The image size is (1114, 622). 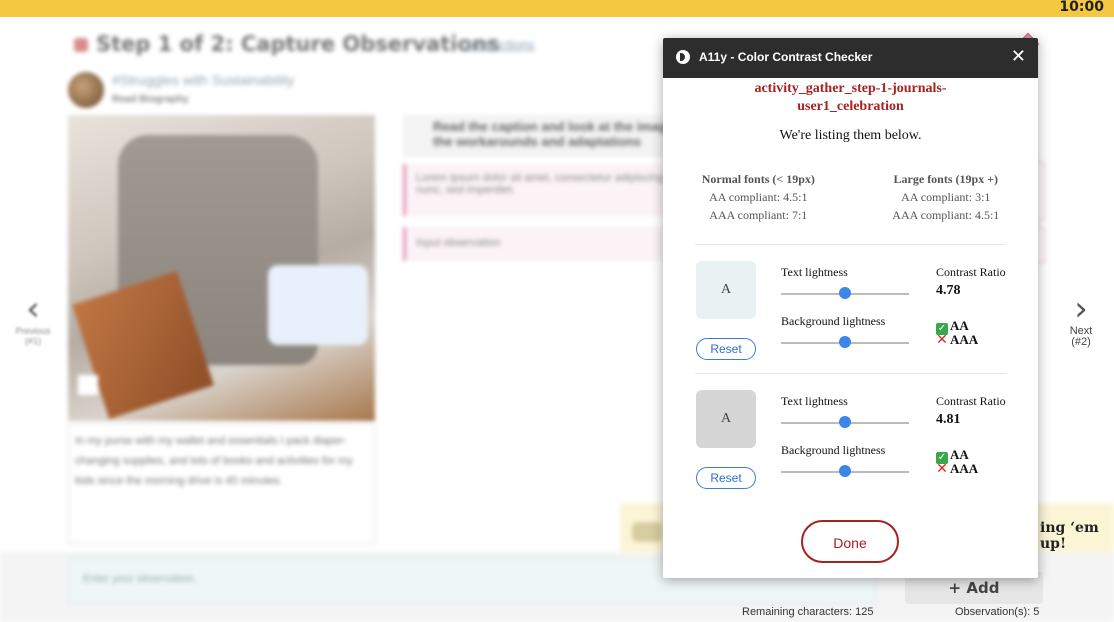 I want to click on banner-icon, so click(x=647, y=532).